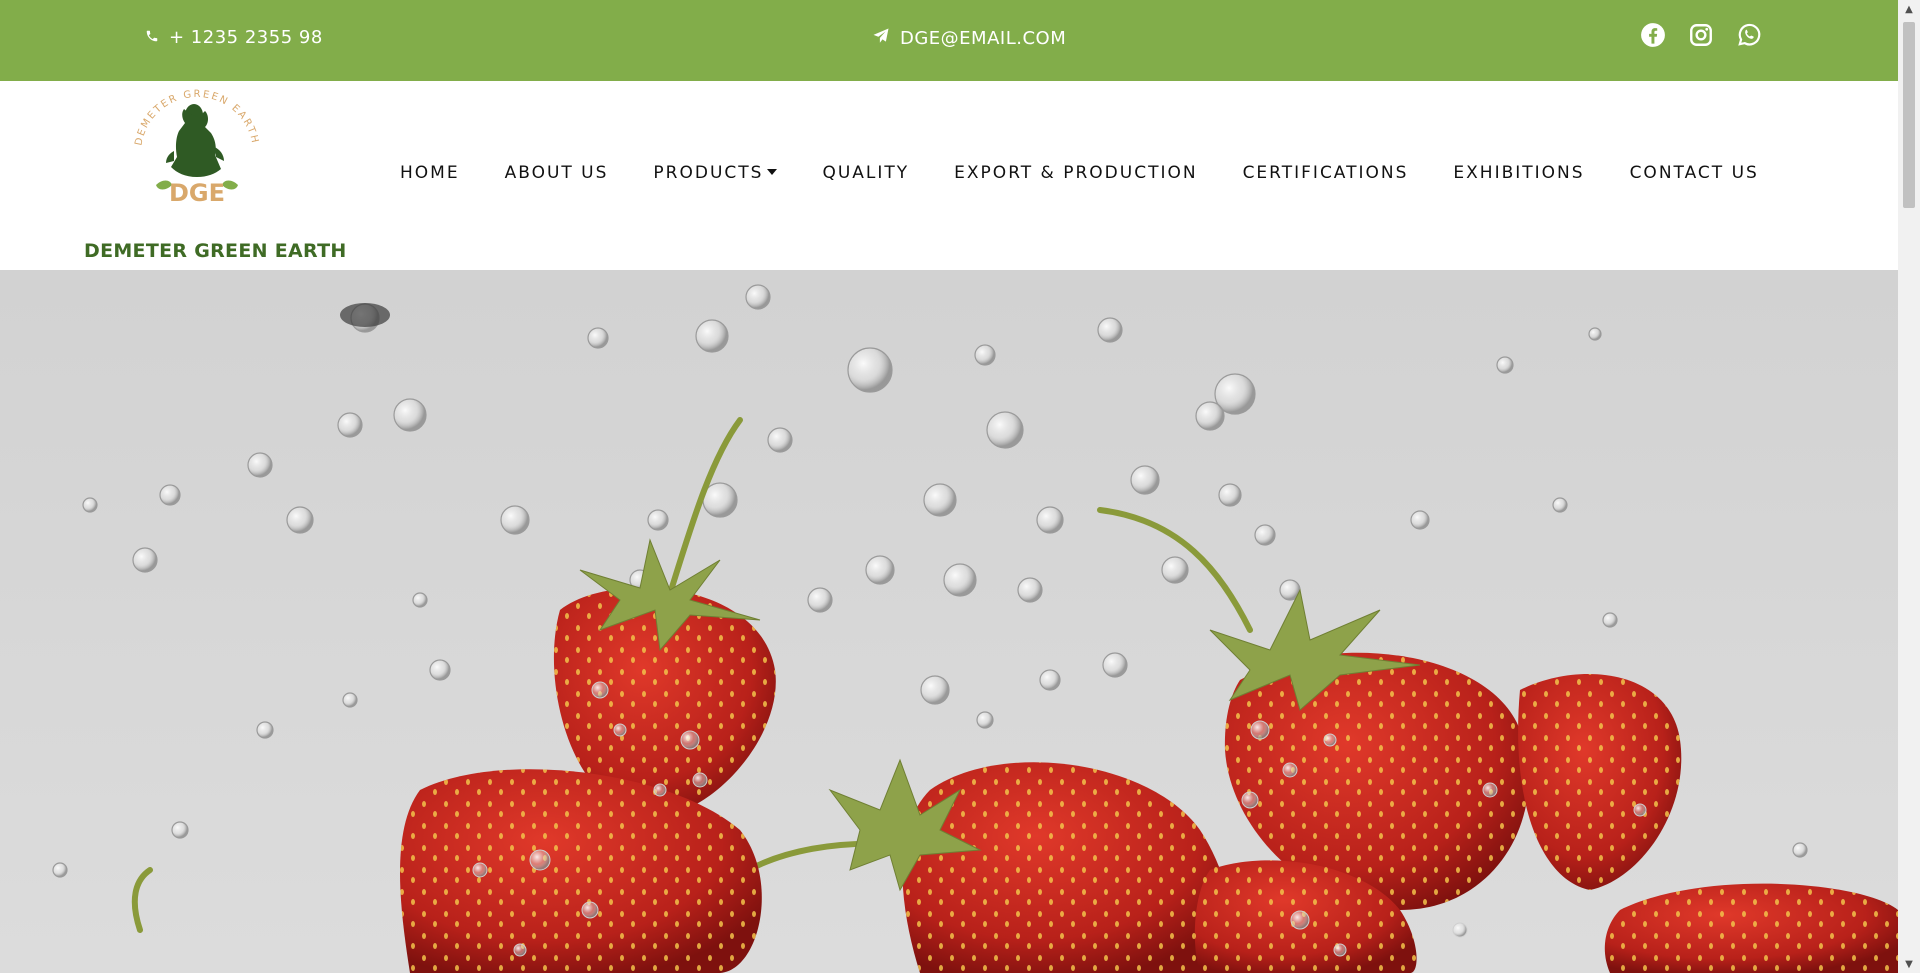  I want to click on nav-certifications: CERTIFICATIONS, so click(1326, 173).